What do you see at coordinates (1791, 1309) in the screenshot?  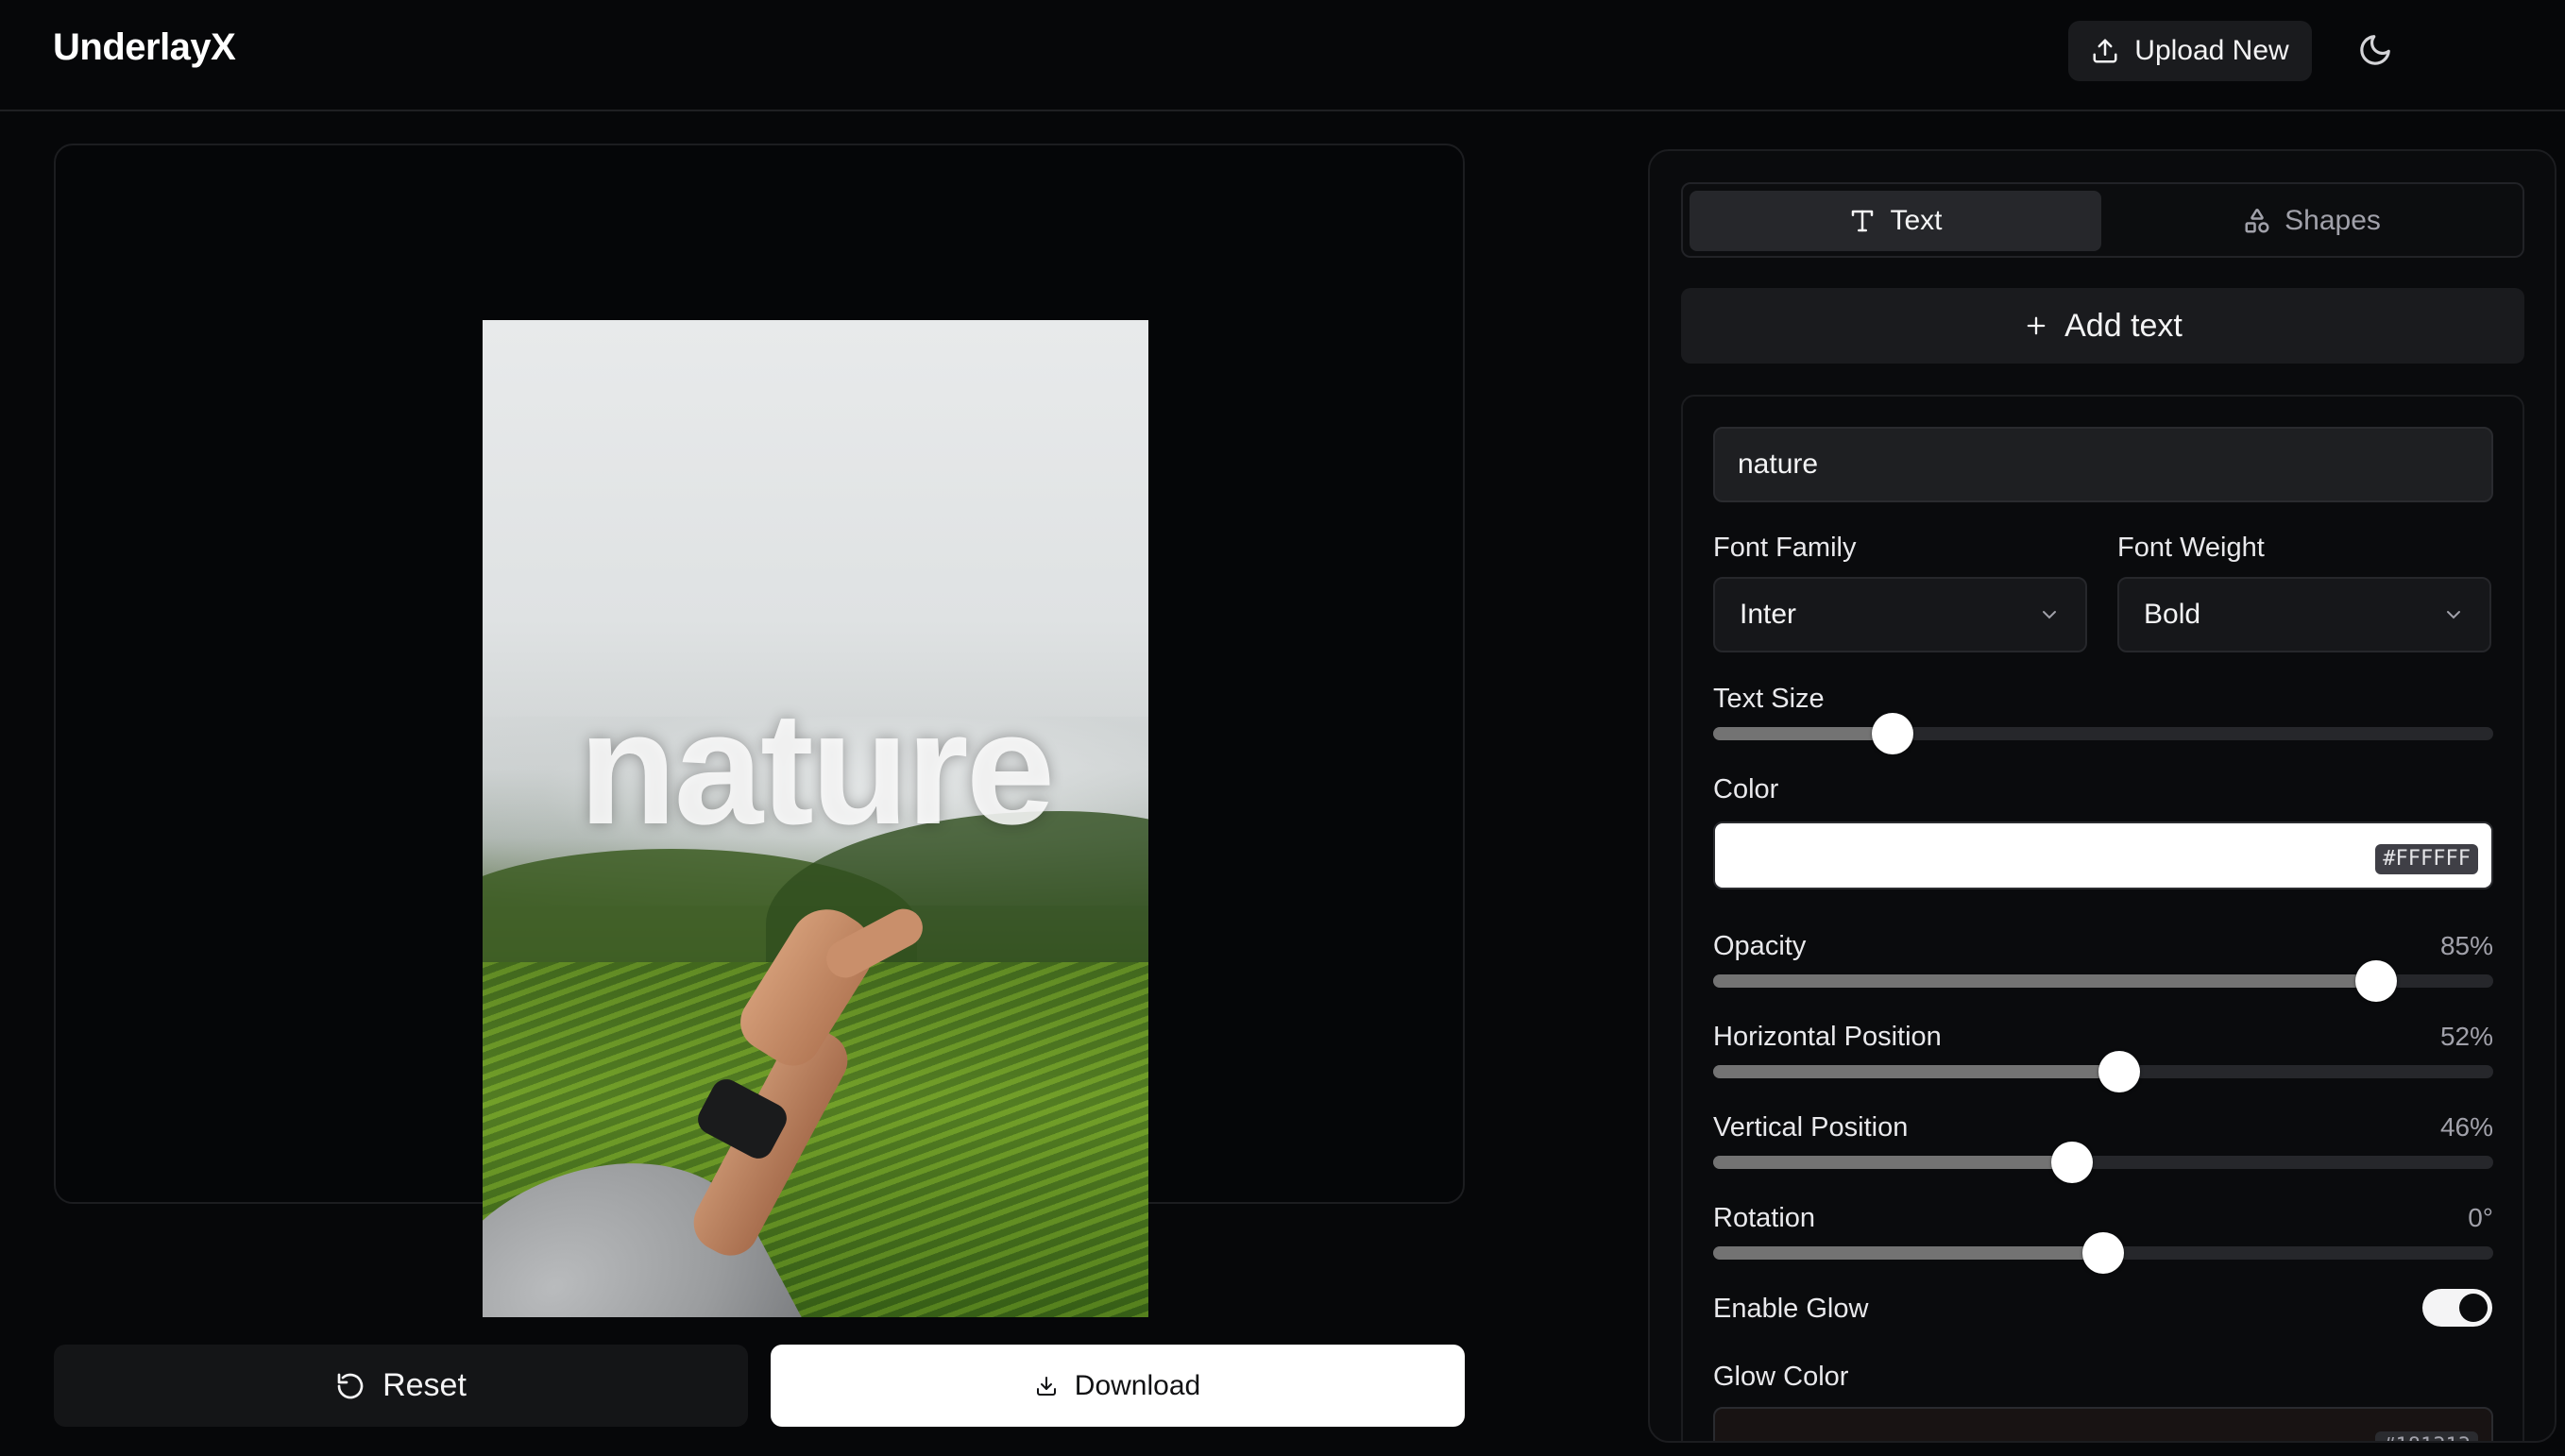 I see `enable-glow-label: Enable Glow` at bounding box center [1791, 1309].